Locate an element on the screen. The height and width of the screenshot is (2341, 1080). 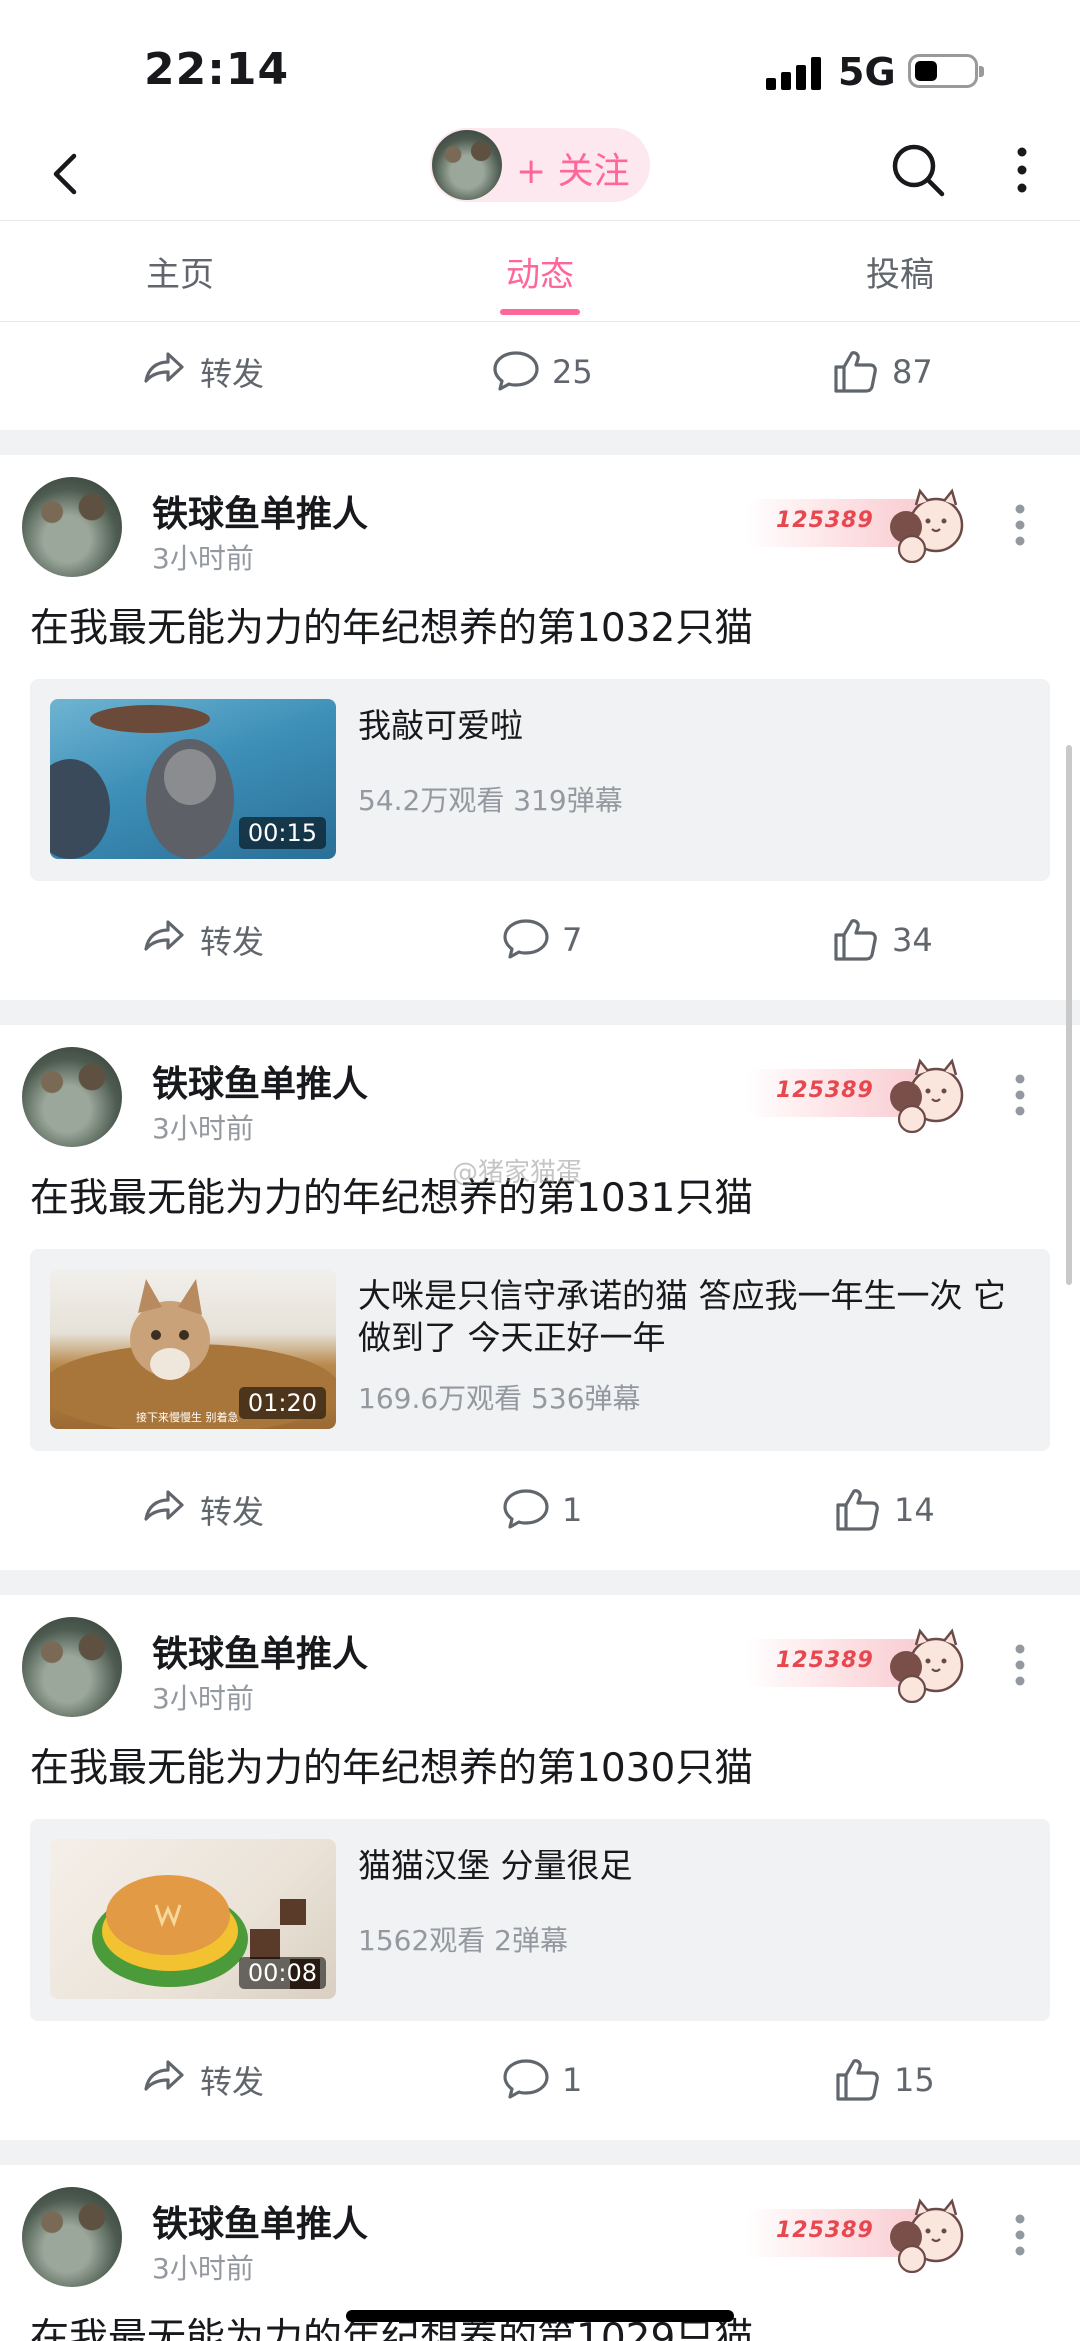
like-count: 34 is located at coordinates (912, 940).